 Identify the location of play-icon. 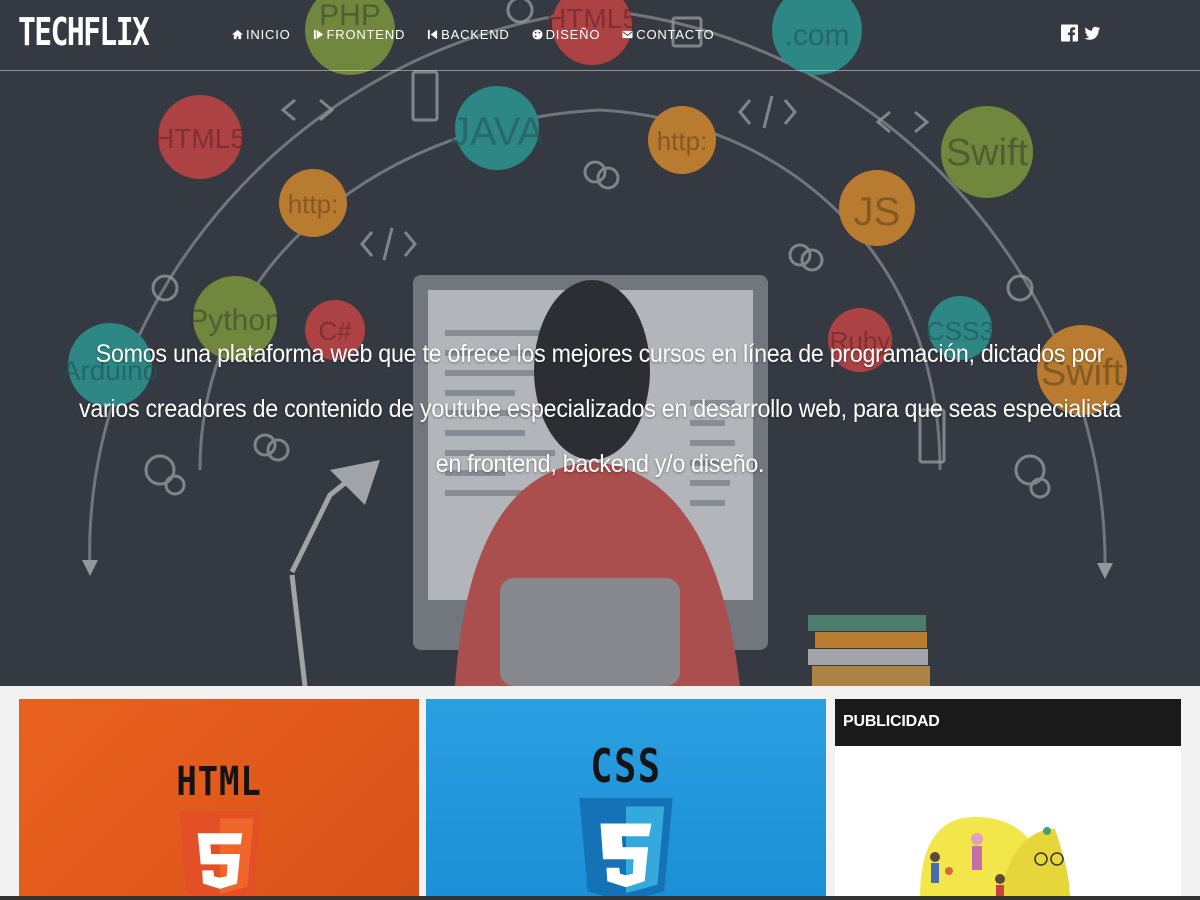
(318, 34).